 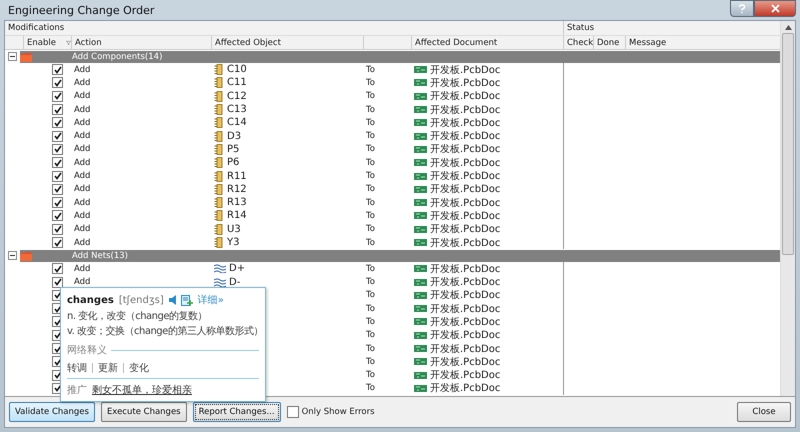 What do you see at coordinates (68, 43) in the screenshot?
I see `filter-icon` at bounding box center [68, 43].